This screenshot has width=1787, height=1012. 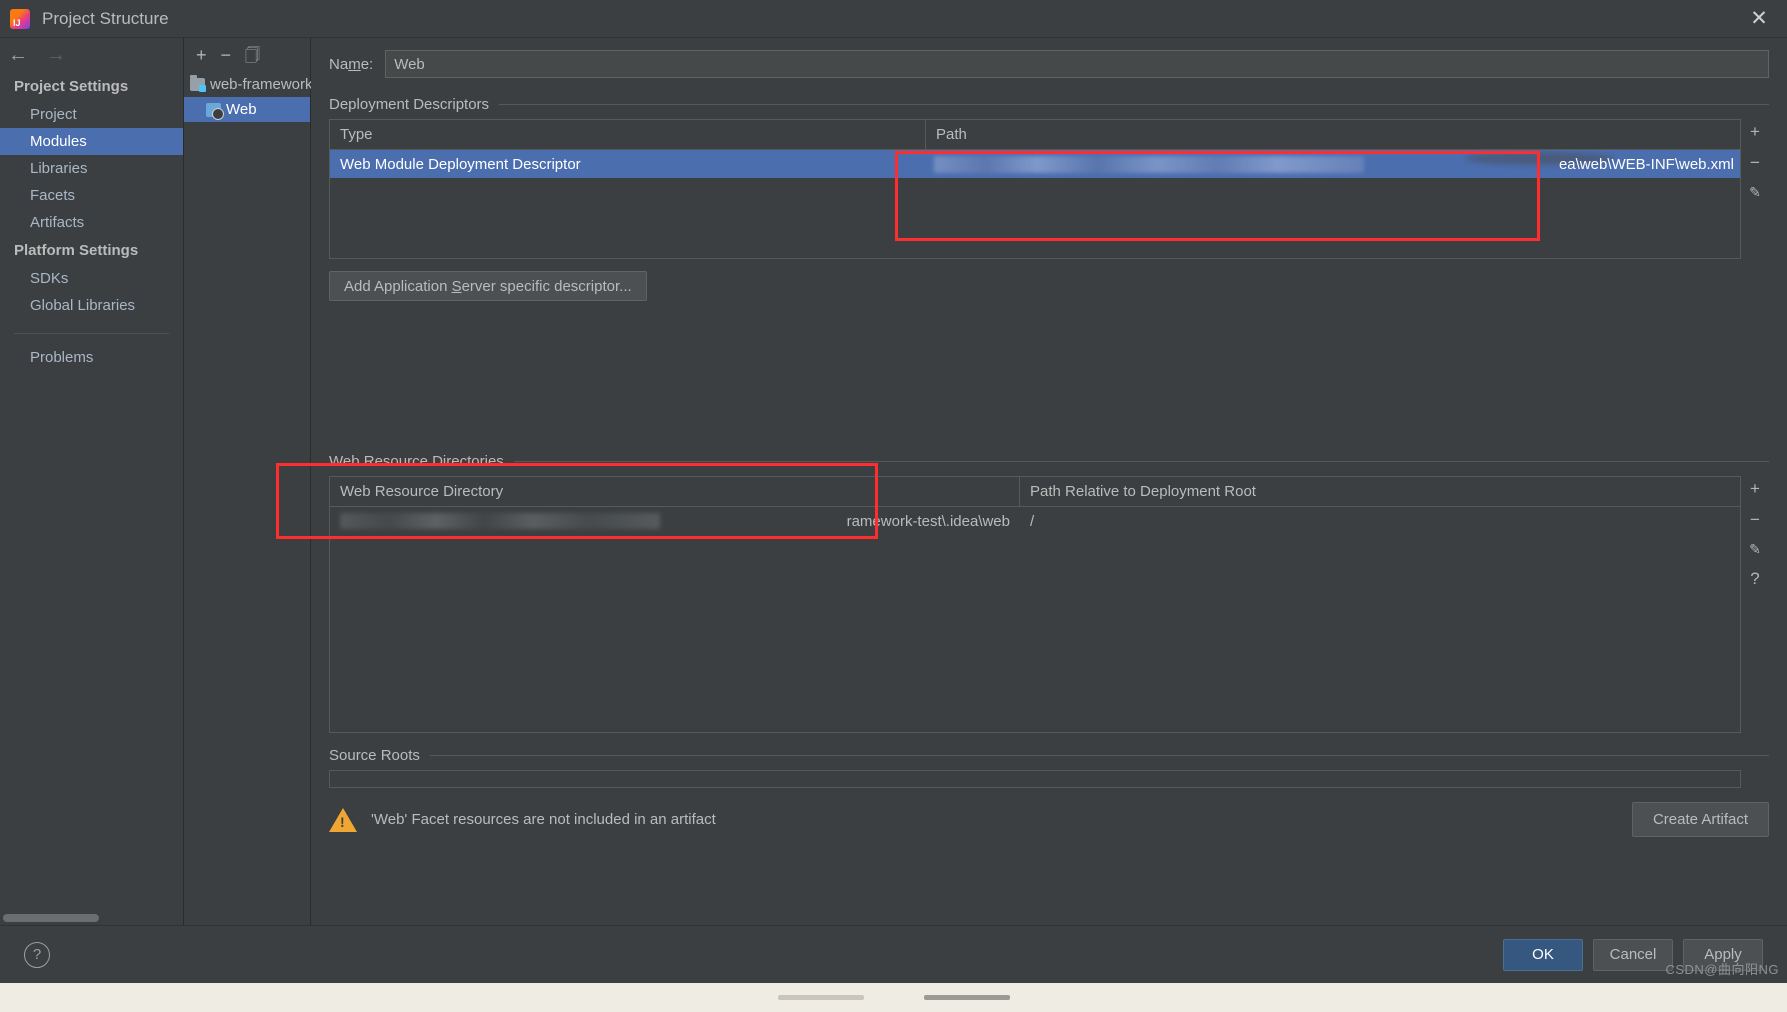 I want to click on column-header-web-resource-directory: Web Resource Directory, so click(x=675, y=491).